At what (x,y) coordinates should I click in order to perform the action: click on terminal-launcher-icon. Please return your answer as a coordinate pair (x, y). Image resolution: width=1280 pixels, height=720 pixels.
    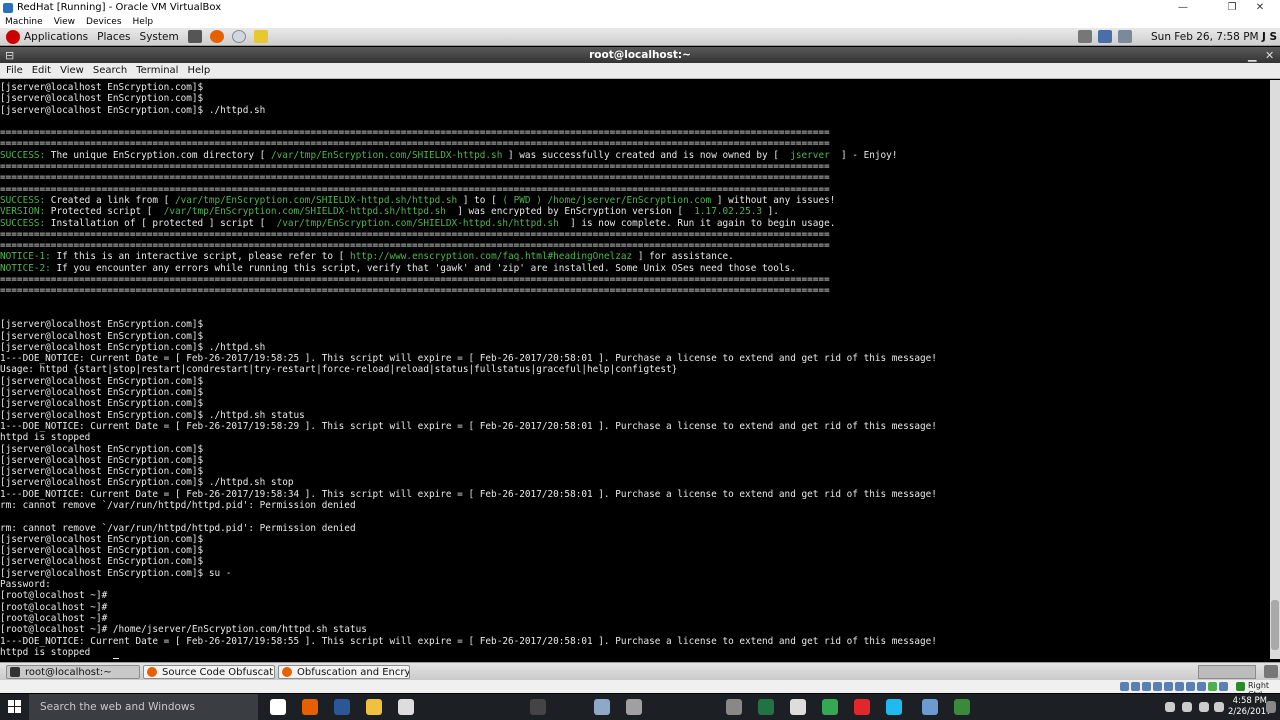
    Looking at the image, I should click on (194, 36).